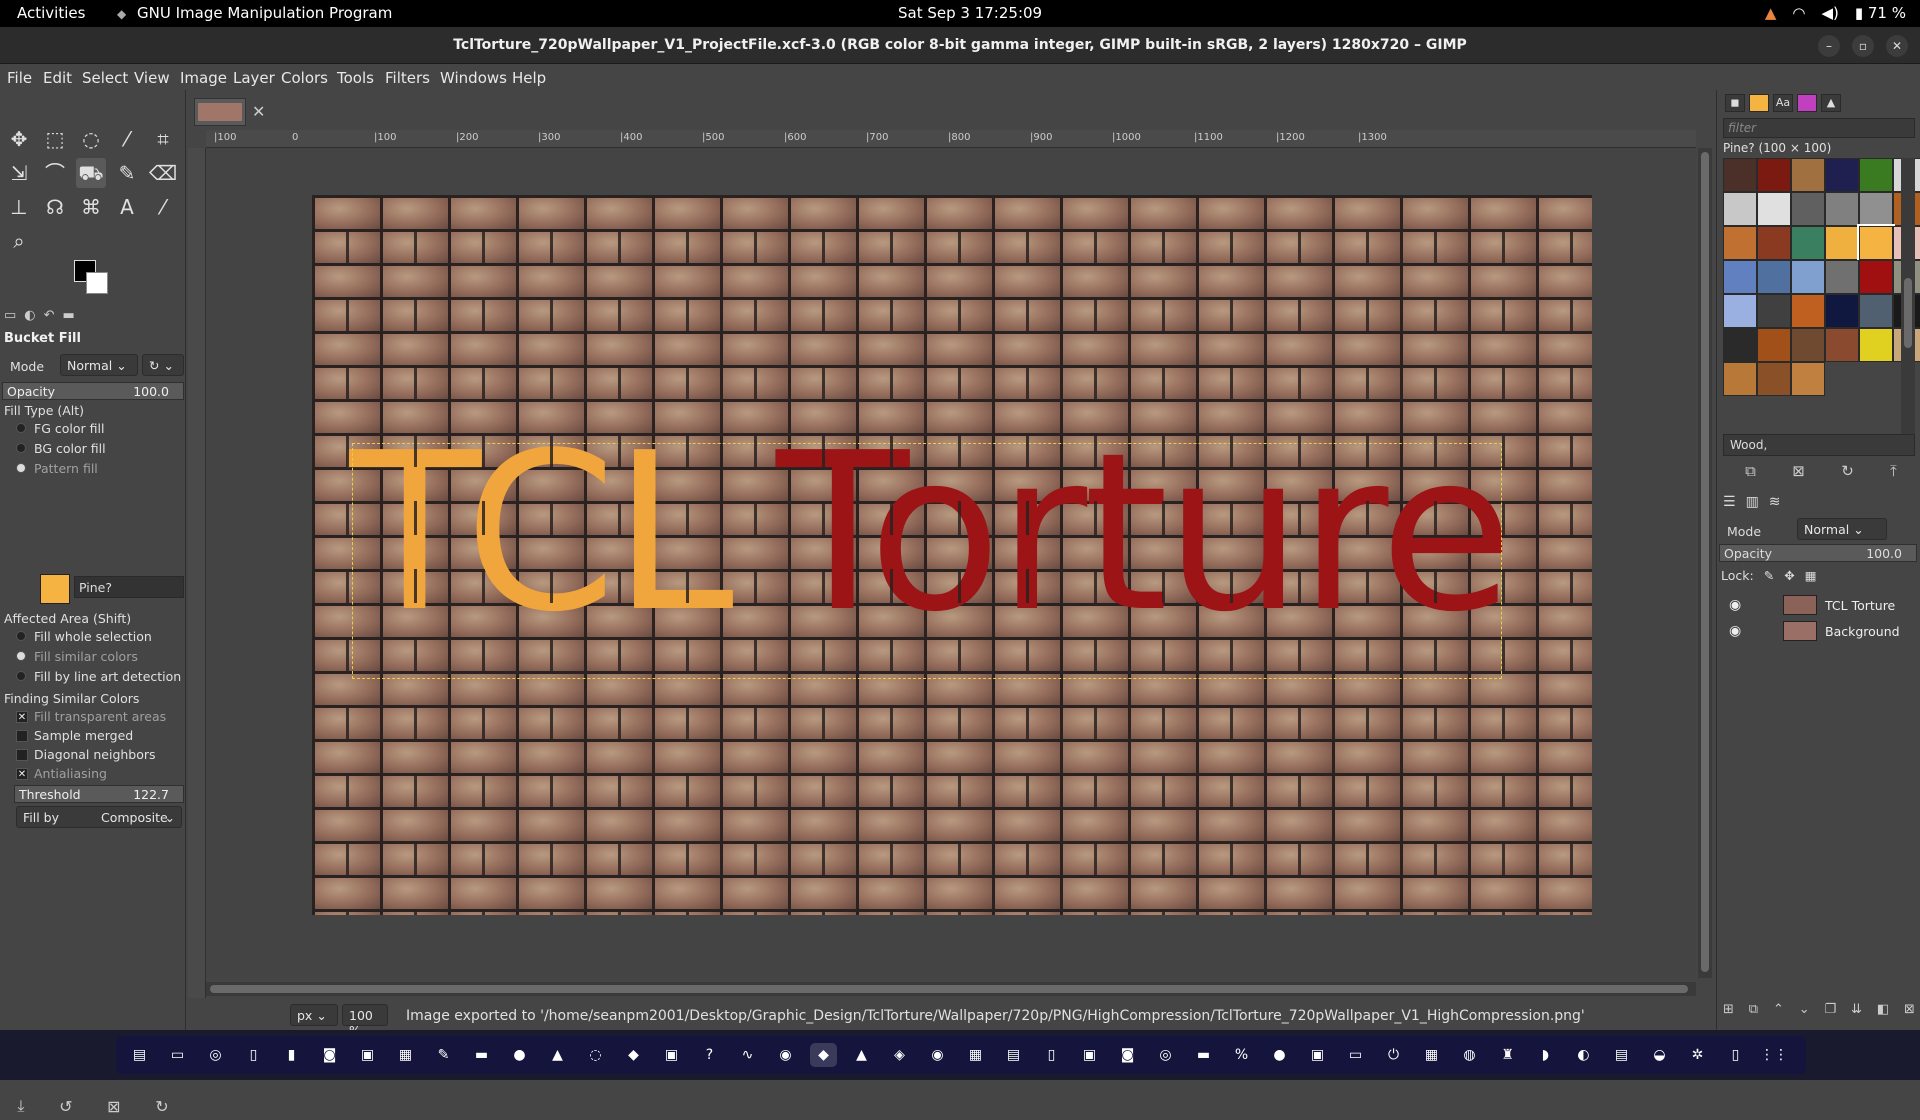 The image size is (1920, 1120). What do you see at coordinates (19, 173) in the screenshot?
I see `transform-tool-icon: ⇲` at bounding box center [19, 173].